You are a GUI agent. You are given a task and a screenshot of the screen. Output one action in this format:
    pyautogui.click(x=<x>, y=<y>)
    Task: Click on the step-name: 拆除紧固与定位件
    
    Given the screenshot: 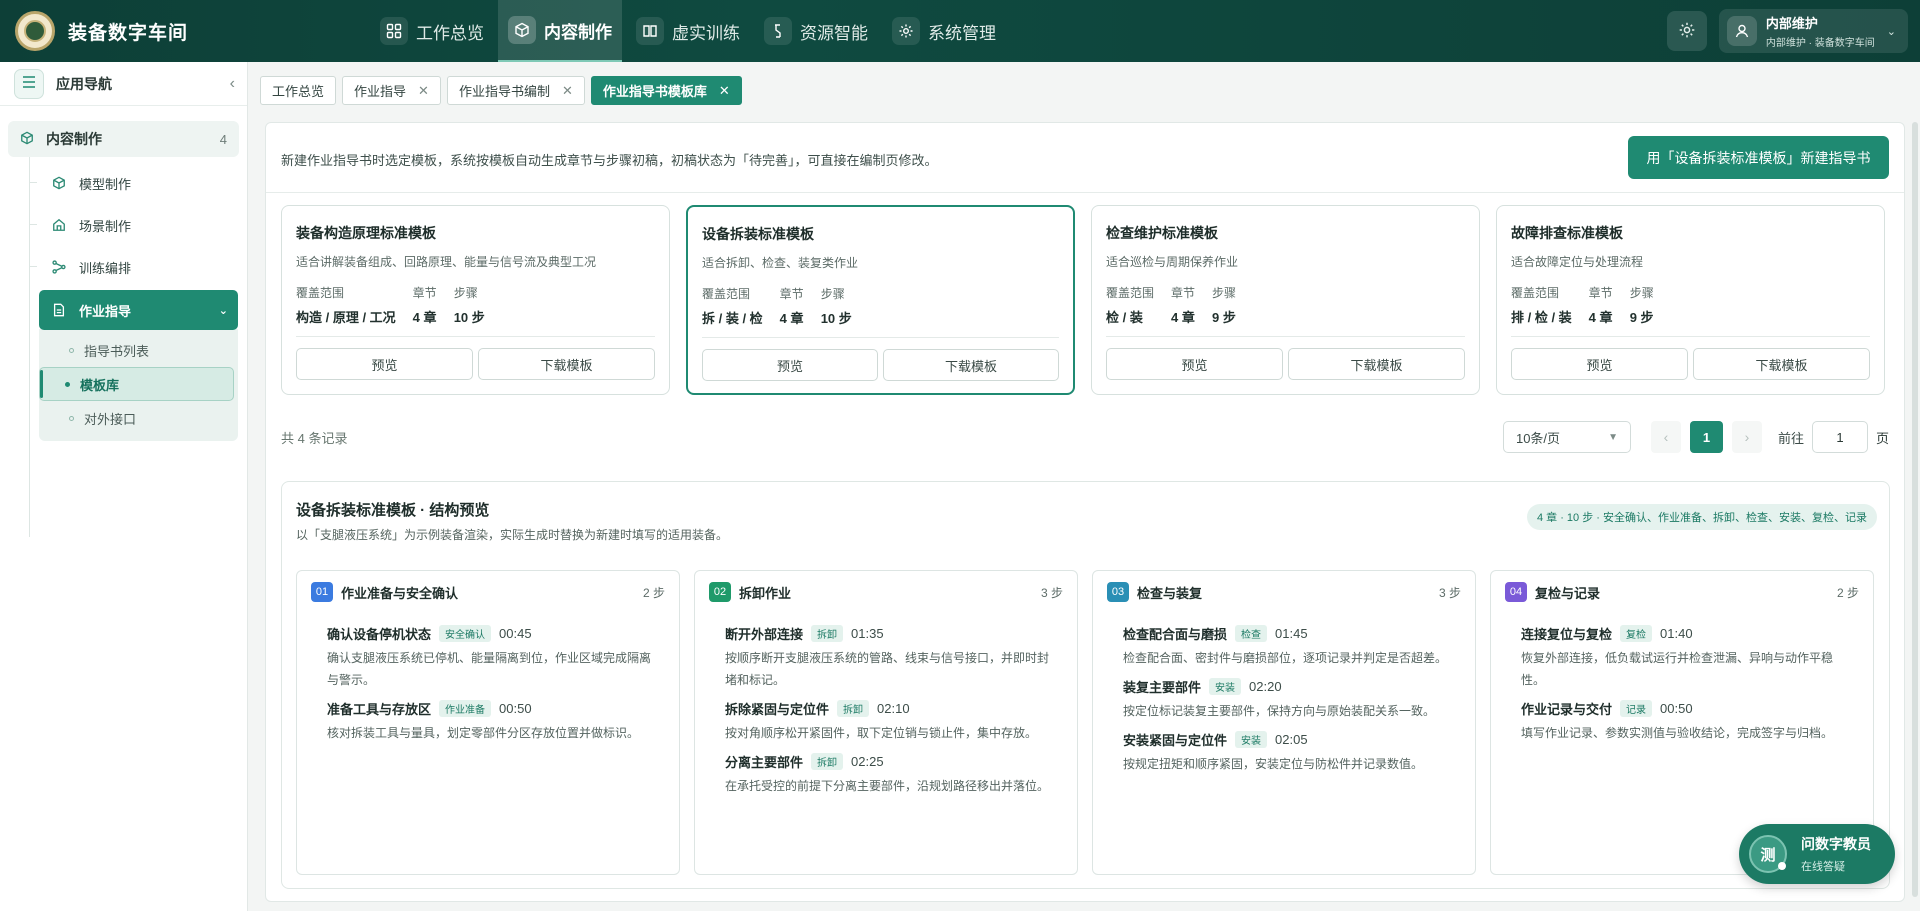 What is the action you would take?
    pyautogui.click(x=777, y=709)
    